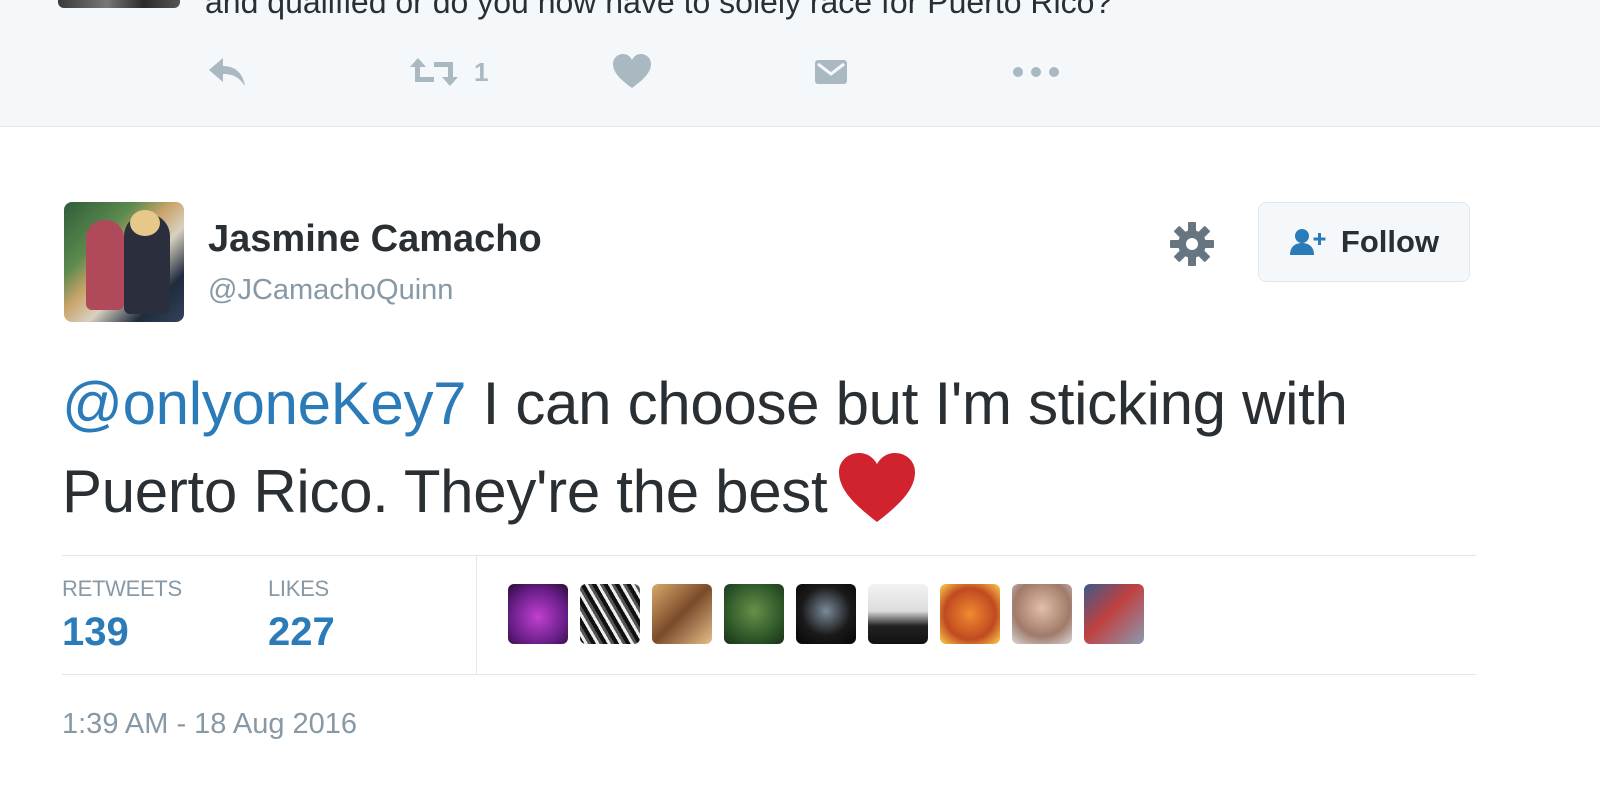 The width and height of the screenshot is (1600, 800). I want to click on heart-icon, so click(632, 72).